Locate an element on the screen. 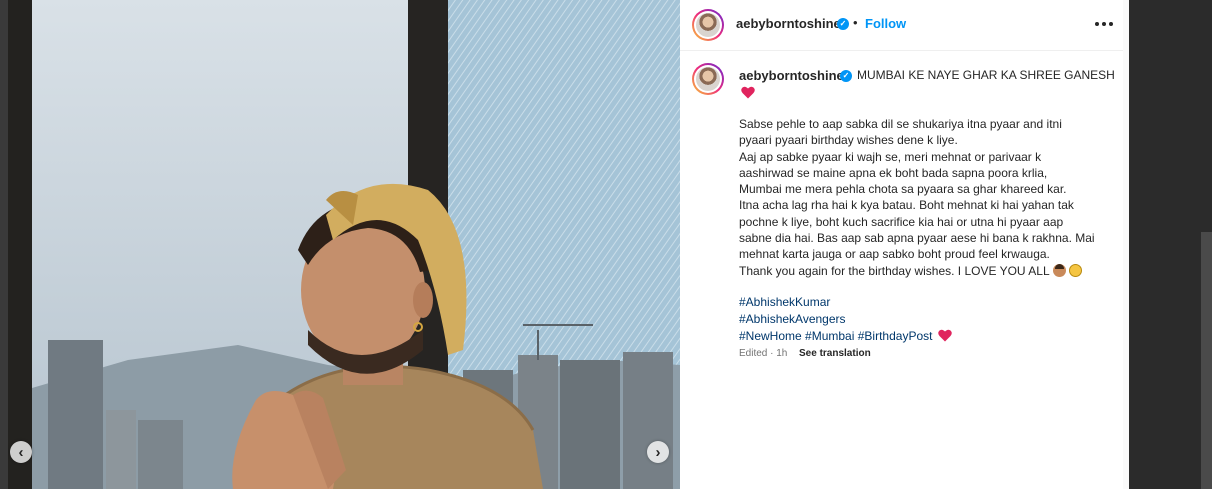 The height and width of the screenshot is (489, 1212). backdrop-next-post-preview is located at coordinates (1206, 360).